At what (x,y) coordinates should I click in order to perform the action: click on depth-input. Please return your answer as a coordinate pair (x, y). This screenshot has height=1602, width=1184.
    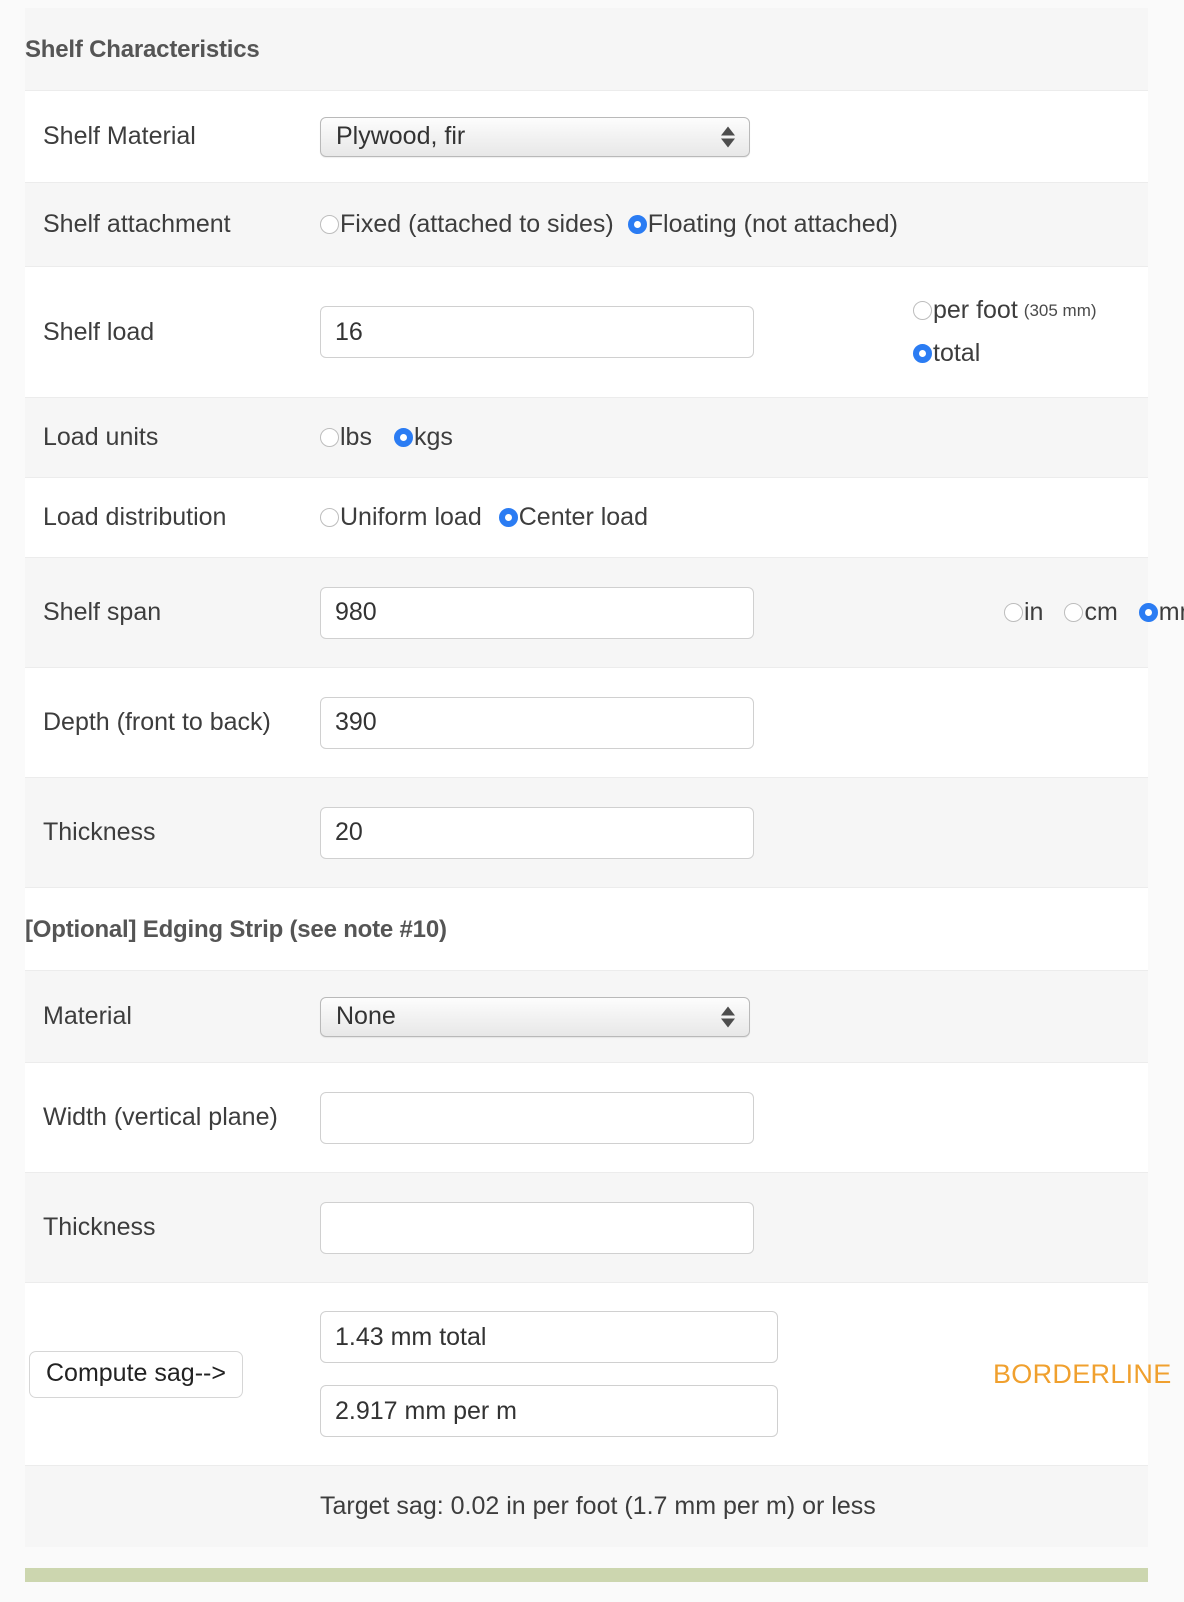
    Looking at the image, I should click on (537, 722).